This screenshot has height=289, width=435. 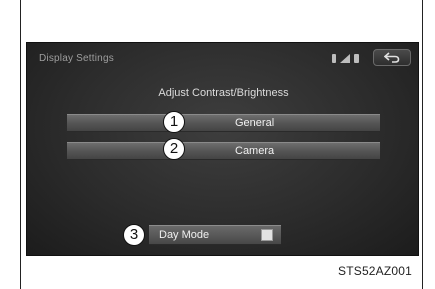 I want to click on general-button-label: General, so click(x=255, y=123).